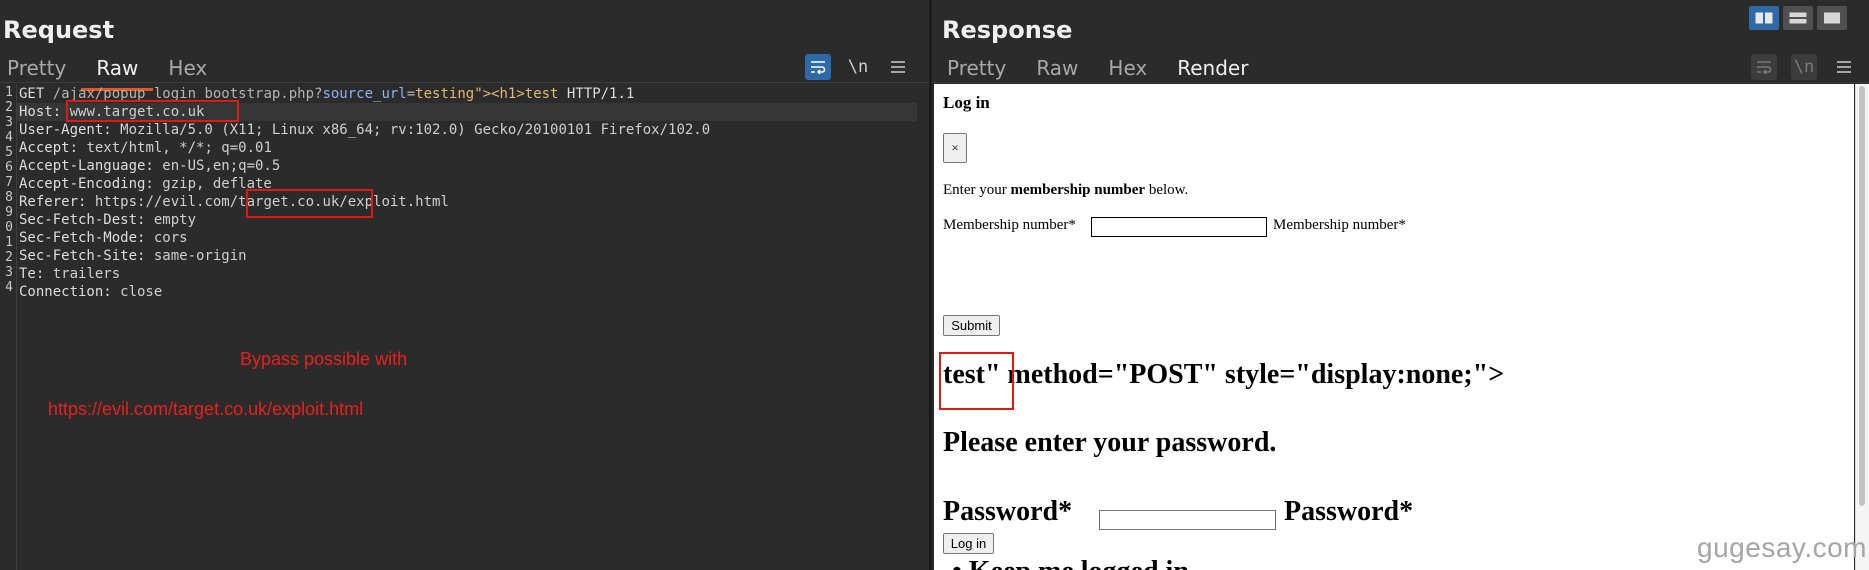 This screenshot has width=1869, height=570. What do you see at coordinates (82, 256) in the screenshot?
I see `header-key: Sec-Fetch-Site:` at bounding box center [82, 256].